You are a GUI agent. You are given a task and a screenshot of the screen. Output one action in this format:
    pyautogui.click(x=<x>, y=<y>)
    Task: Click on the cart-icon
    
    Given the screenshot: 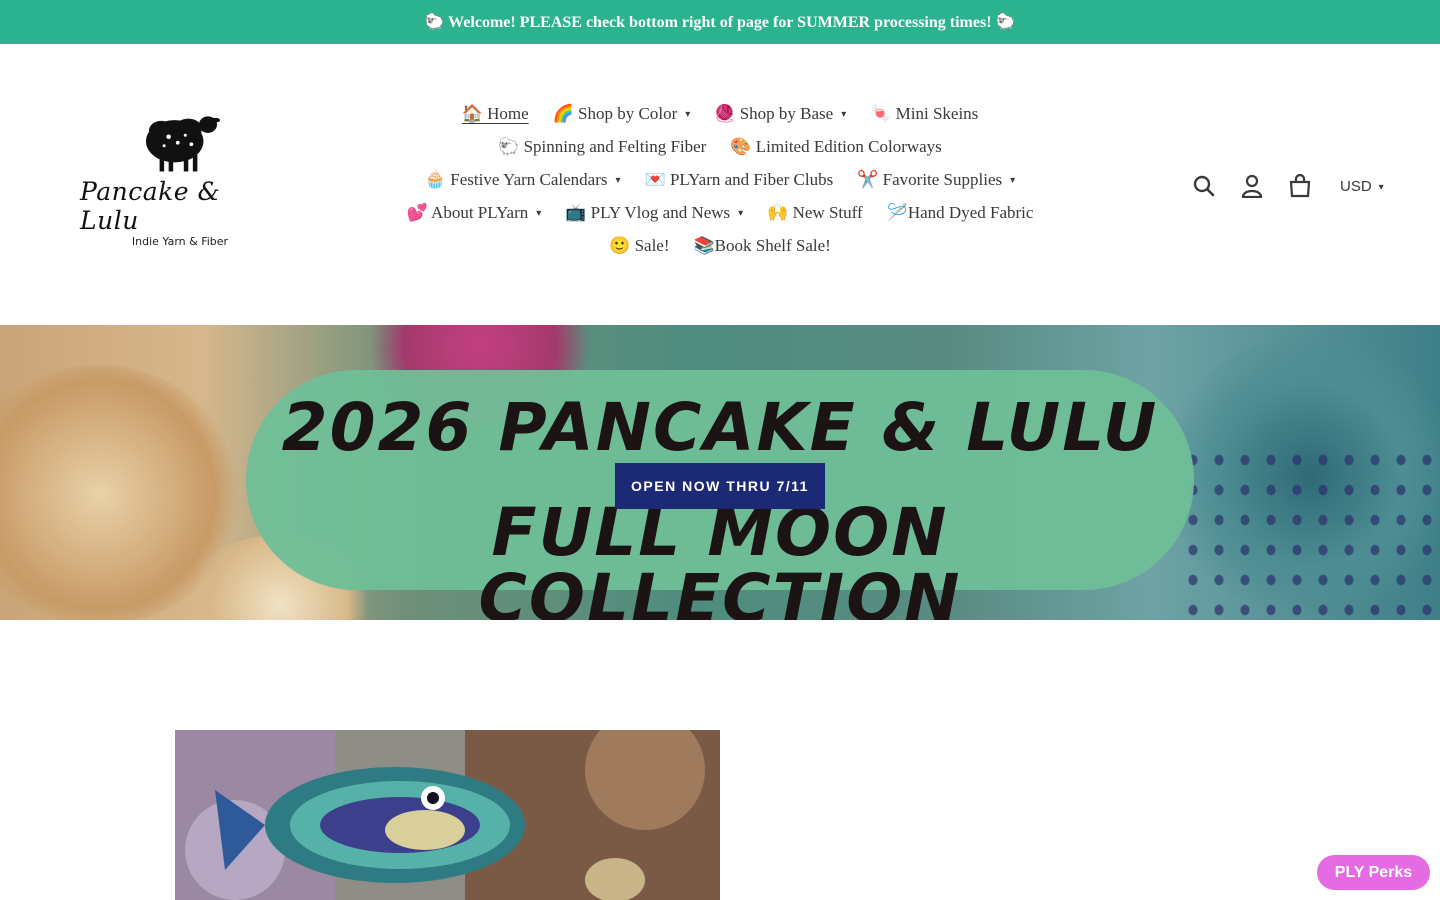 What is the action you would take?
    pyautogui.click(x=1300, y=186)
    